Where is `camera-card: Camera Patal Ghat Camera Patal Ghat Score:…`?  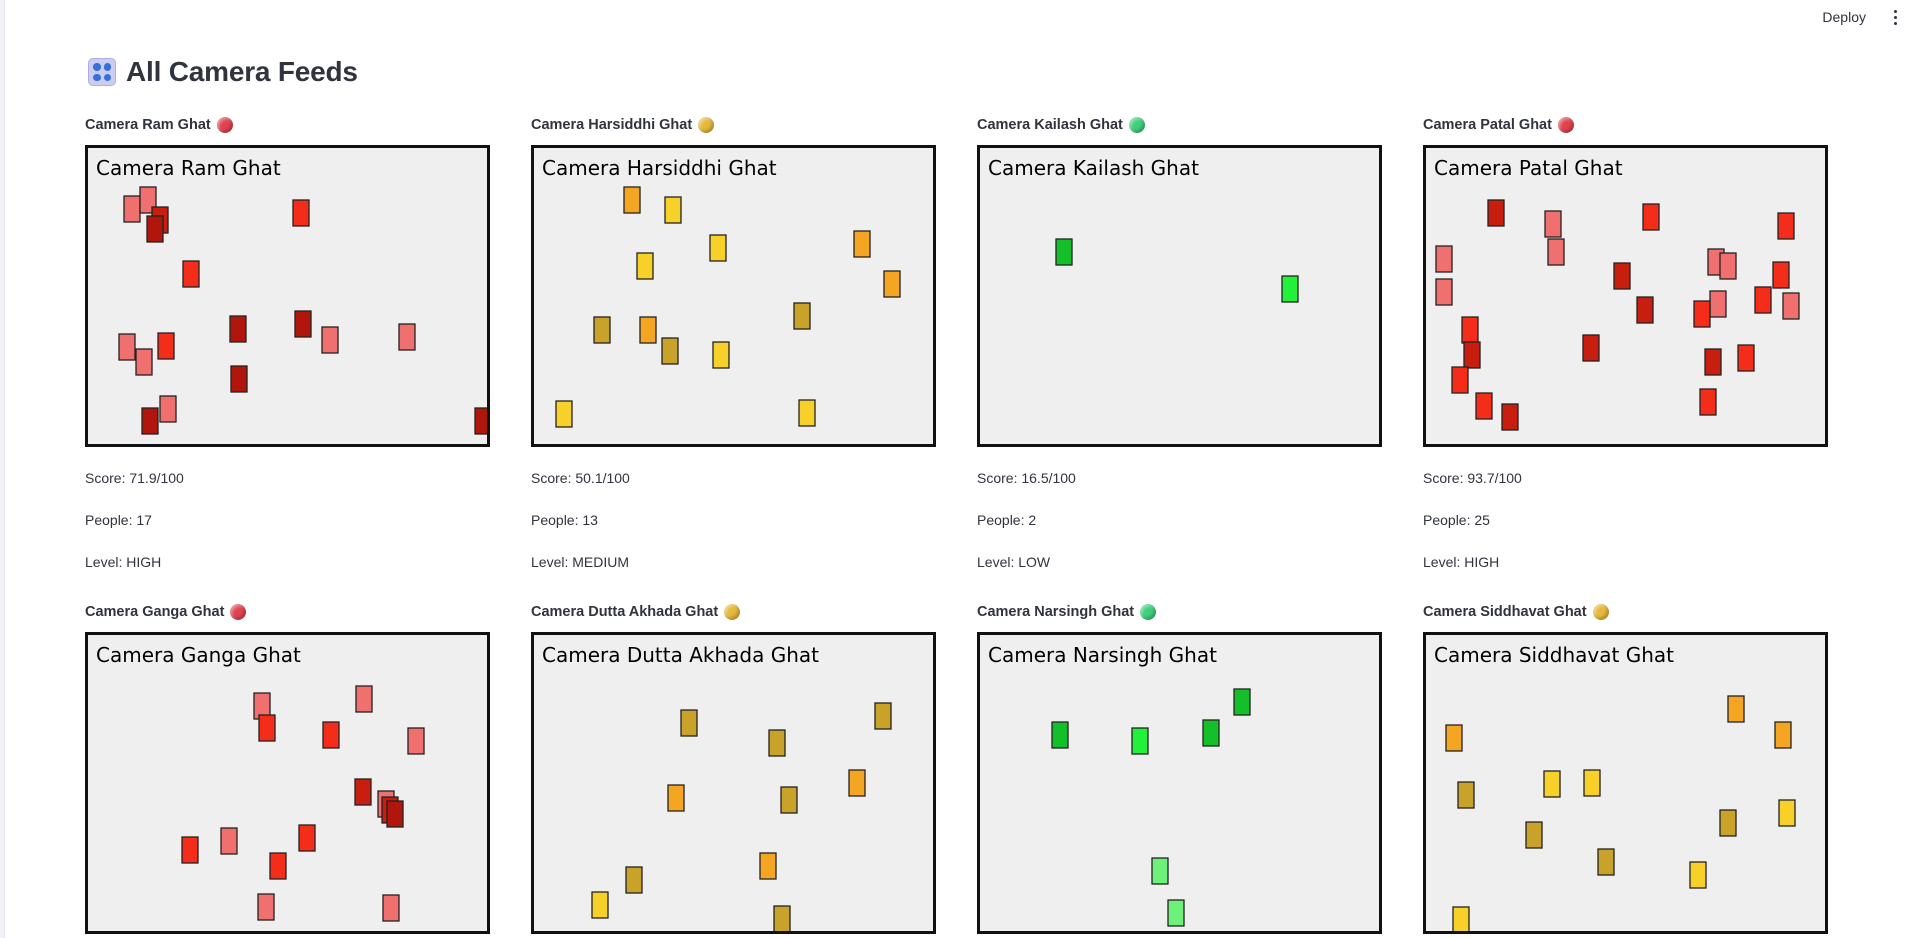 camera-card: Camera Patal Ghat Camera Patal Ghat Score:… is located at coordinates (1625, 355).